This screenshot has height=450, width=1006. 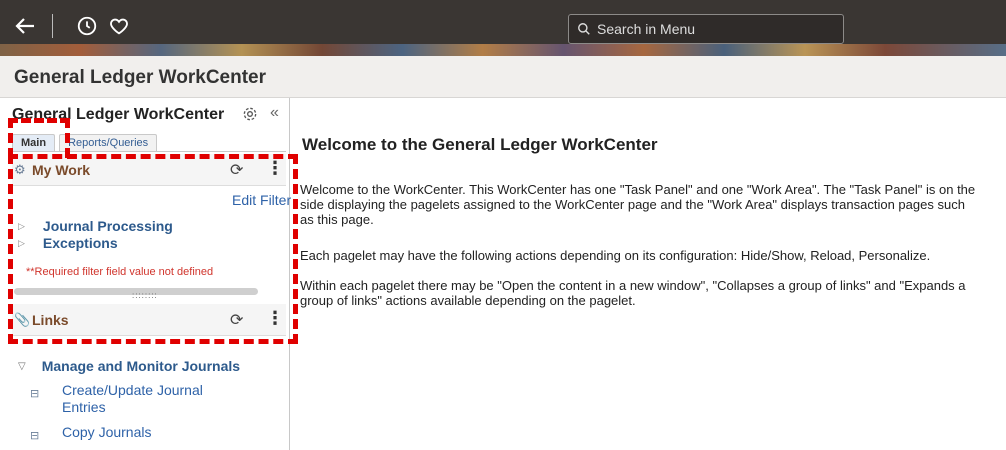 I want to click on list-item-exceptions: ▷ Exceptions, so click(x=68, y=243).